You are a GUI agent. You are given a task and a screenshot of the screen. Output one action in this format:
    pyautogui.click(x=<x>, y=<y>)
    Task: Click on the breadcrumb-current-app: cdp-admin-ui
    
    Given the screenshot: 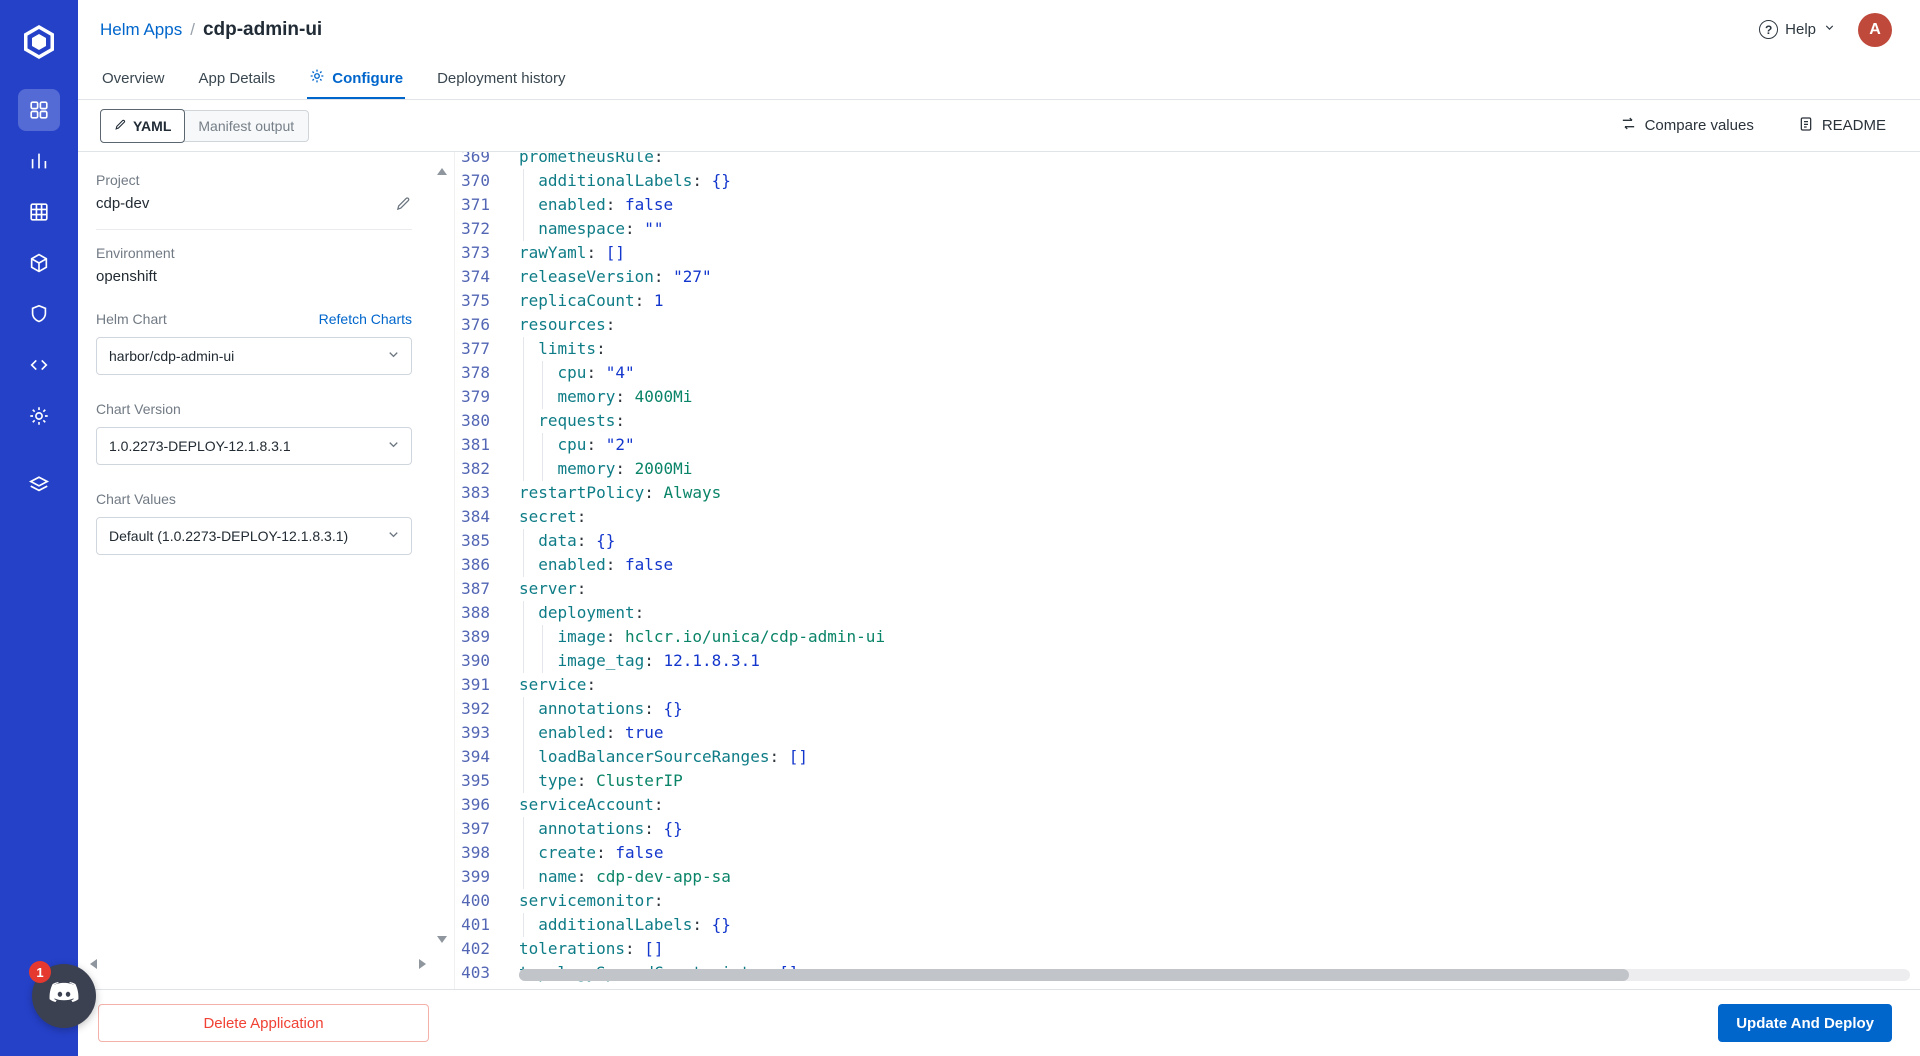 What is the action you would take?
    pyautogui.click(x=262, y=29)
    